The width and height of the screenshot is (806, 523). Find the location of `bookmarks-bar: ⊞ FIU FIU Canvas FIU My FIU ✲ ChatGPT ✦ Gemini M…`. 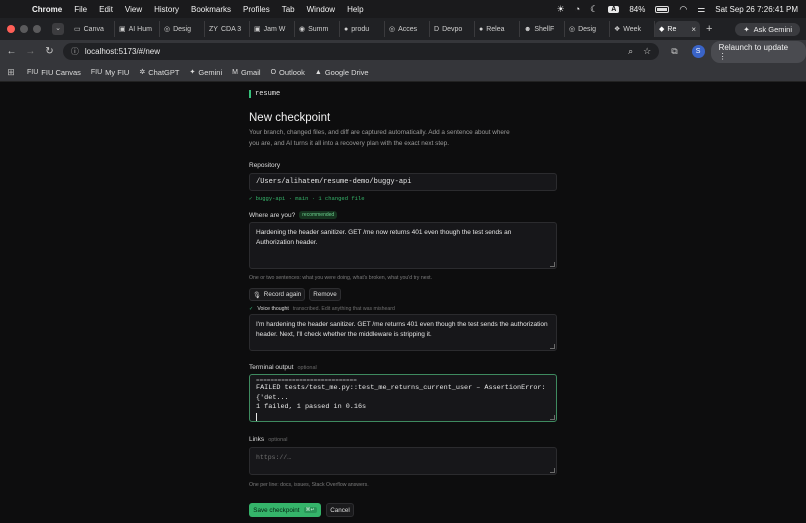

bookmarks-bar: ⊞ FIU FIU Canvas FIU My FIU ✲ ChatGPT ✦ Gemini M… is located at coordinates (403, 72).